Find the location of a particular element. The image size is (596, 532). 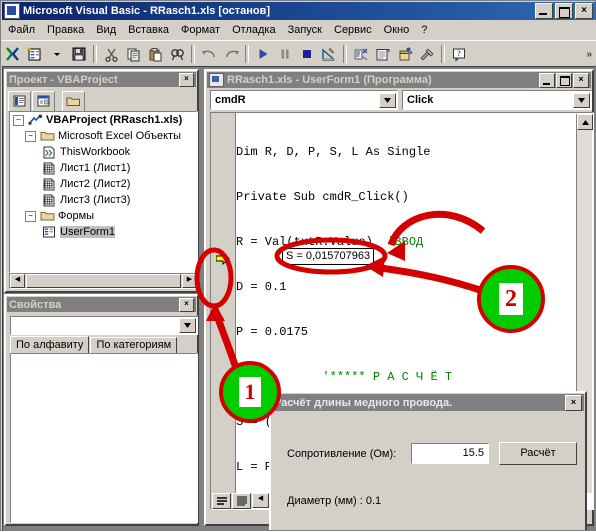

annotation-marker-1: 1 is located at coordinates (250, 392).